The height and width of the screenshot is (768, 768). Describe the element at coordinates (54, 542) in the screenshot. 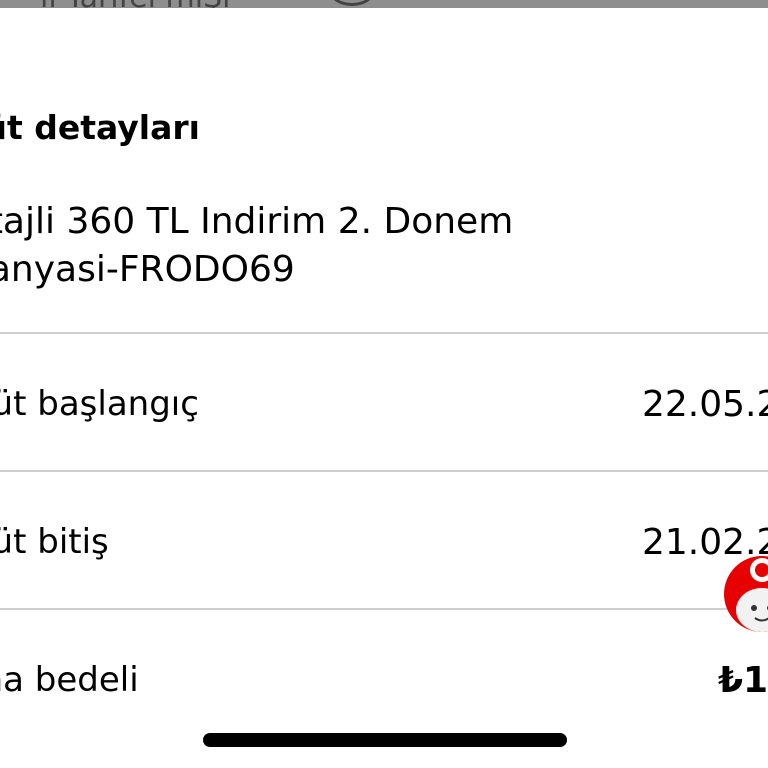

I see `commitment-end-label: hüt bitiş` at that location.